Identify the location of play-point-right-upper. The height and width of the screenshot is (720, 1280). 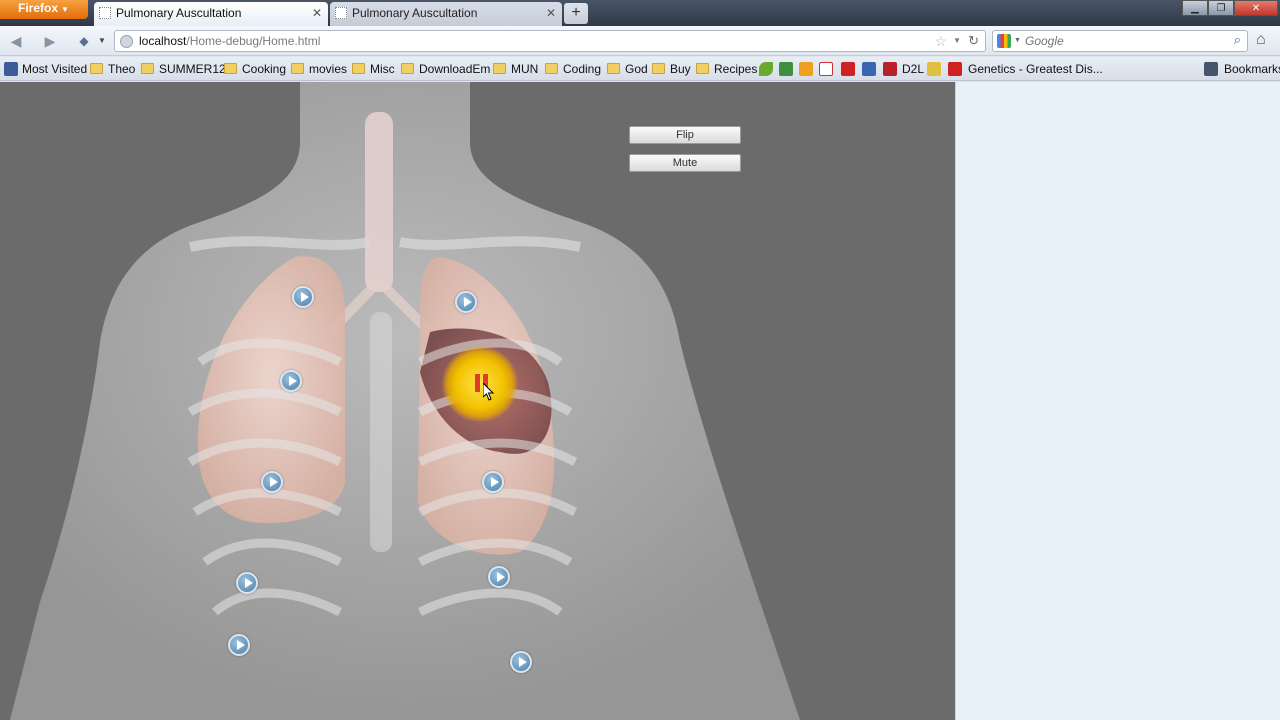
(291, 381).